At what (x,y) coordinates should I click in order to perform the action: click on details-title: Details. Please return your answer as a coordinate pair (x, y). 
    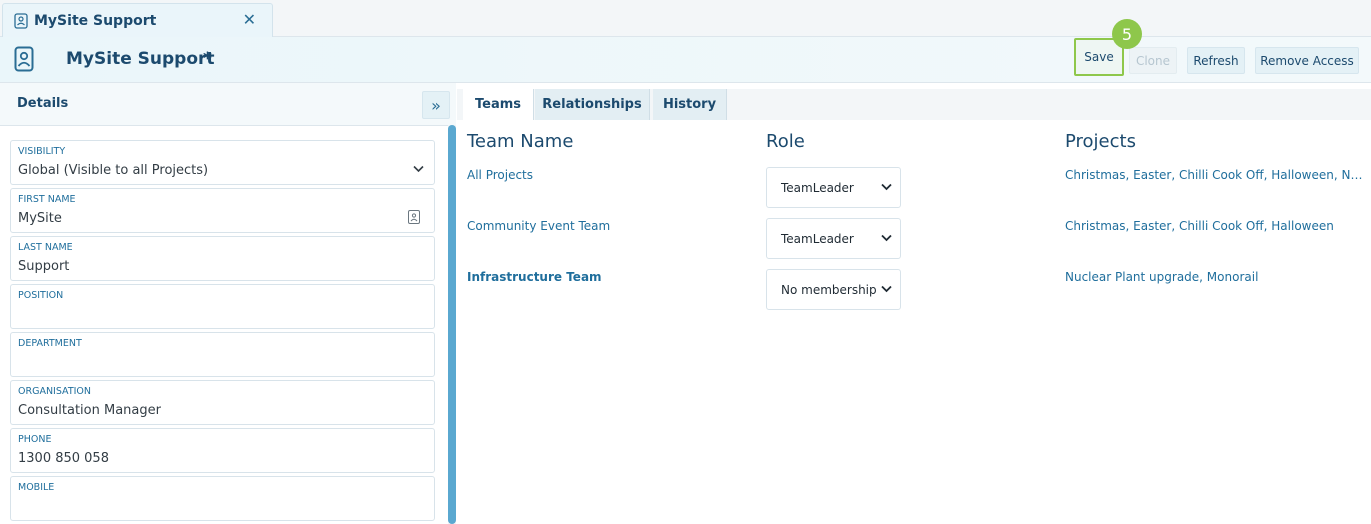
    Looking at the image, I should click on (43, 103).